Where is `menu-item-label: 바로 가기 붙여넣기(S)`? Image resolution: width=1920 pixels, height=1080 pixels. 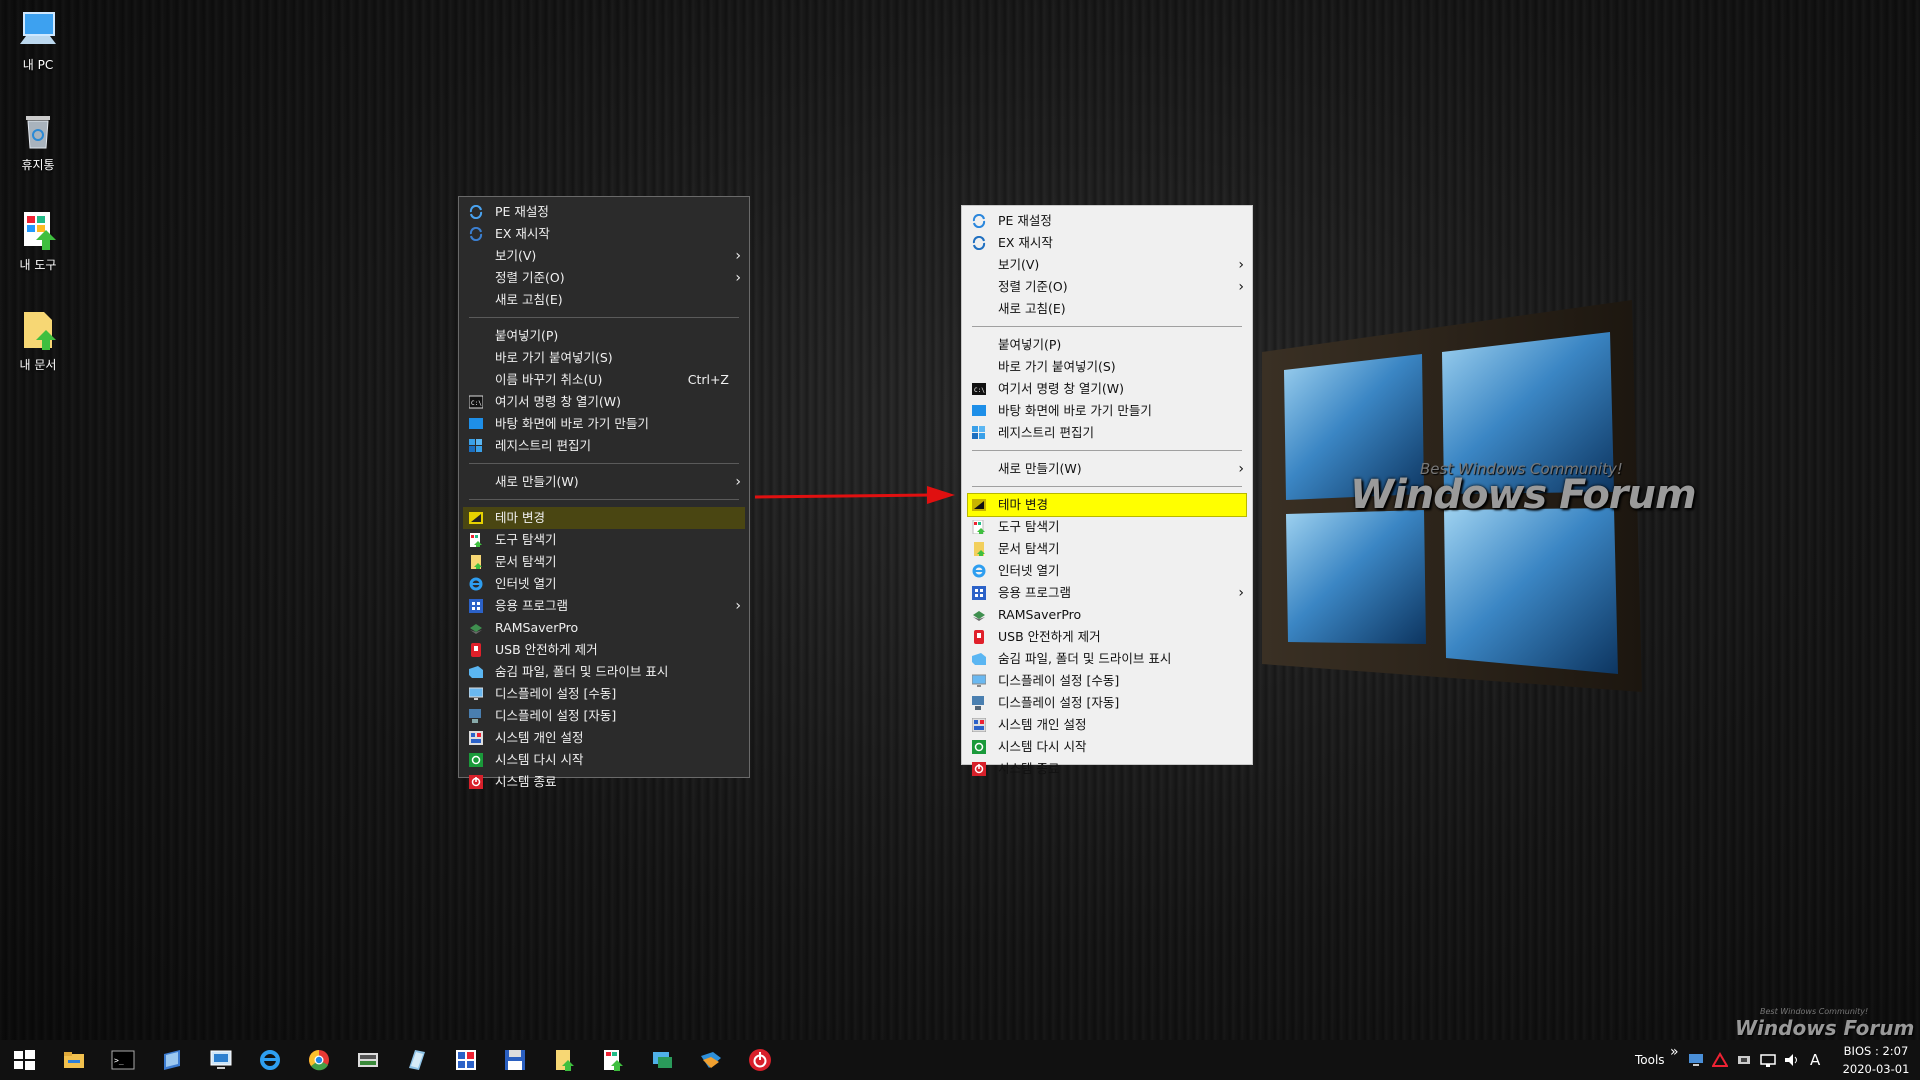 menu-item-label: 바로 가기 붙여넣기(S) is located at coordinates (554, 357).